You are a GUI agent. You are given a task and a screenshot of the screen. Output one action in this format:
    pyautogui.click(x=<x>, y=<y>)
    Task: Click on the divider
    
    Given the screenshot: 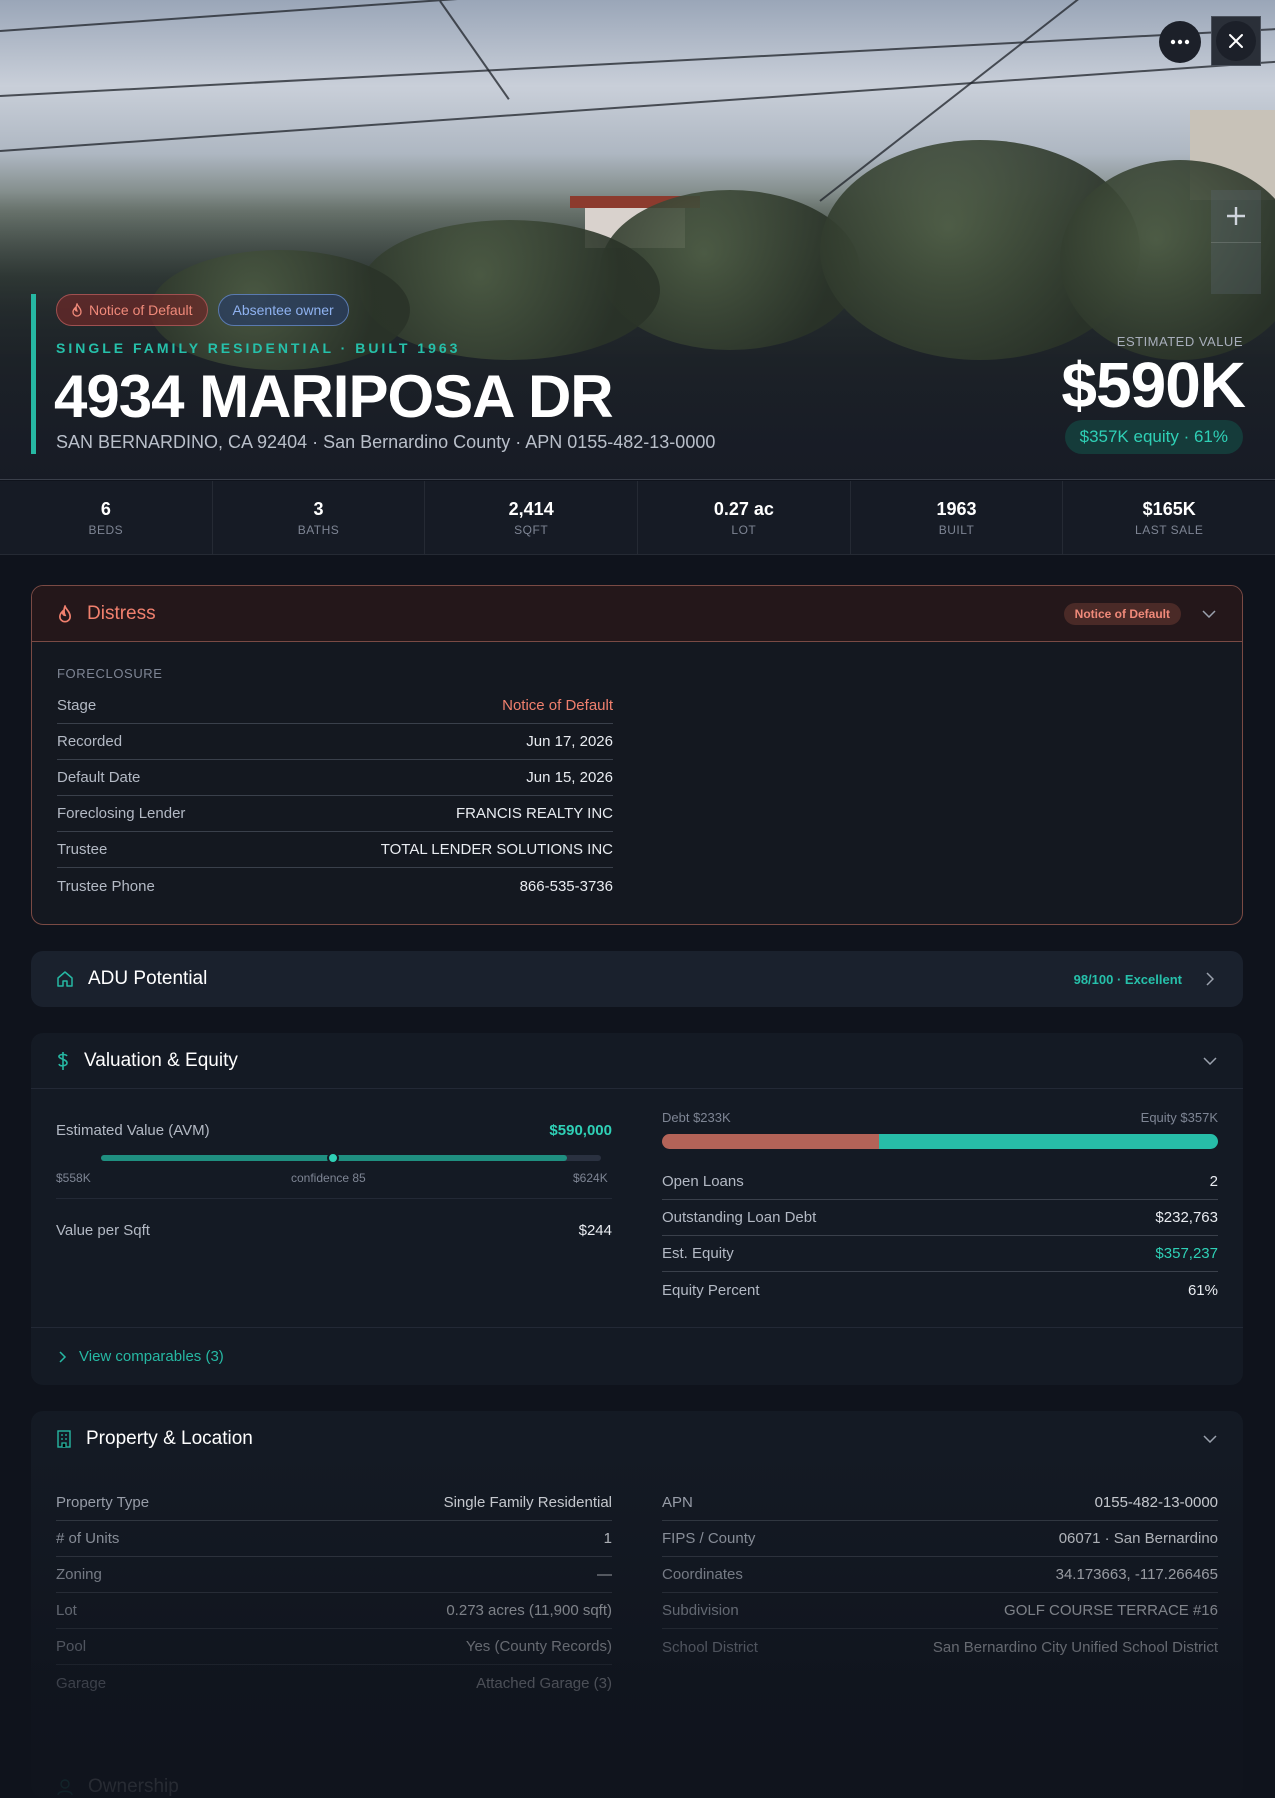 What is the action you would take?
    pyautogui.click(x=334, y=1198)
    